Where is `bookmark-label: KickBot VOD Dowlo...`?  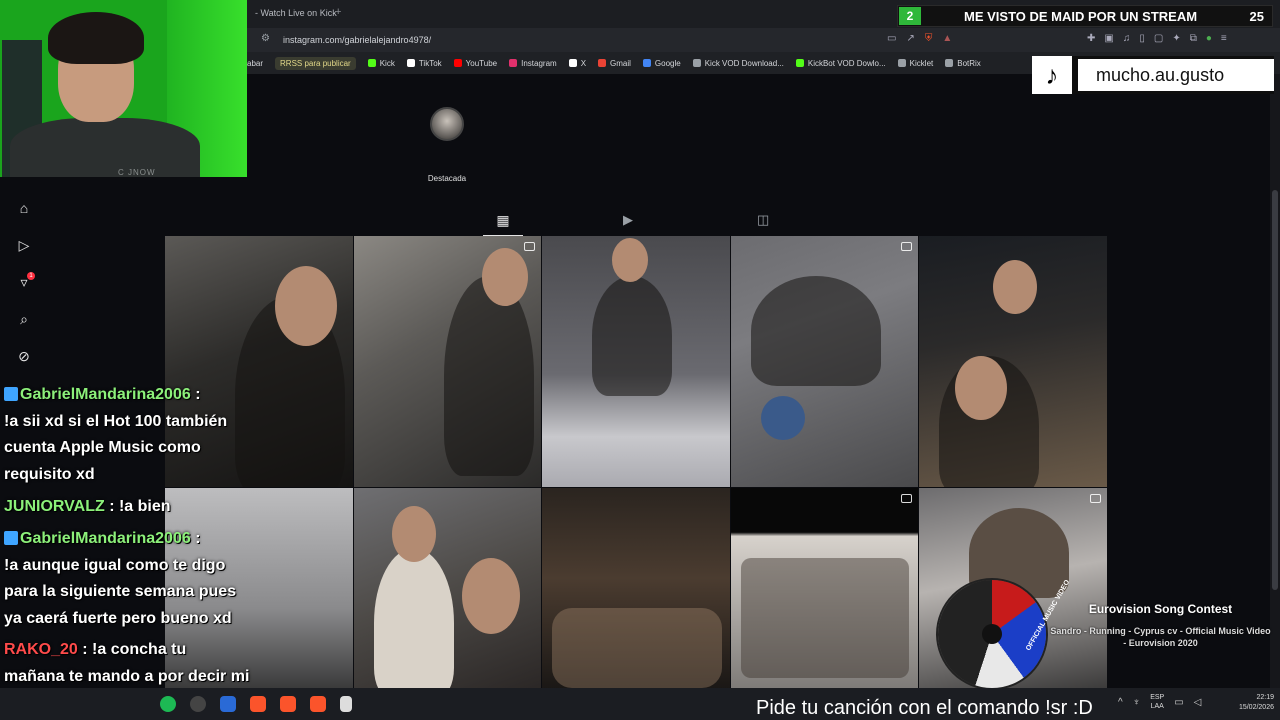 bookmark-label: KickBot VOD Dowlo... is located at coordinates (846, 63).